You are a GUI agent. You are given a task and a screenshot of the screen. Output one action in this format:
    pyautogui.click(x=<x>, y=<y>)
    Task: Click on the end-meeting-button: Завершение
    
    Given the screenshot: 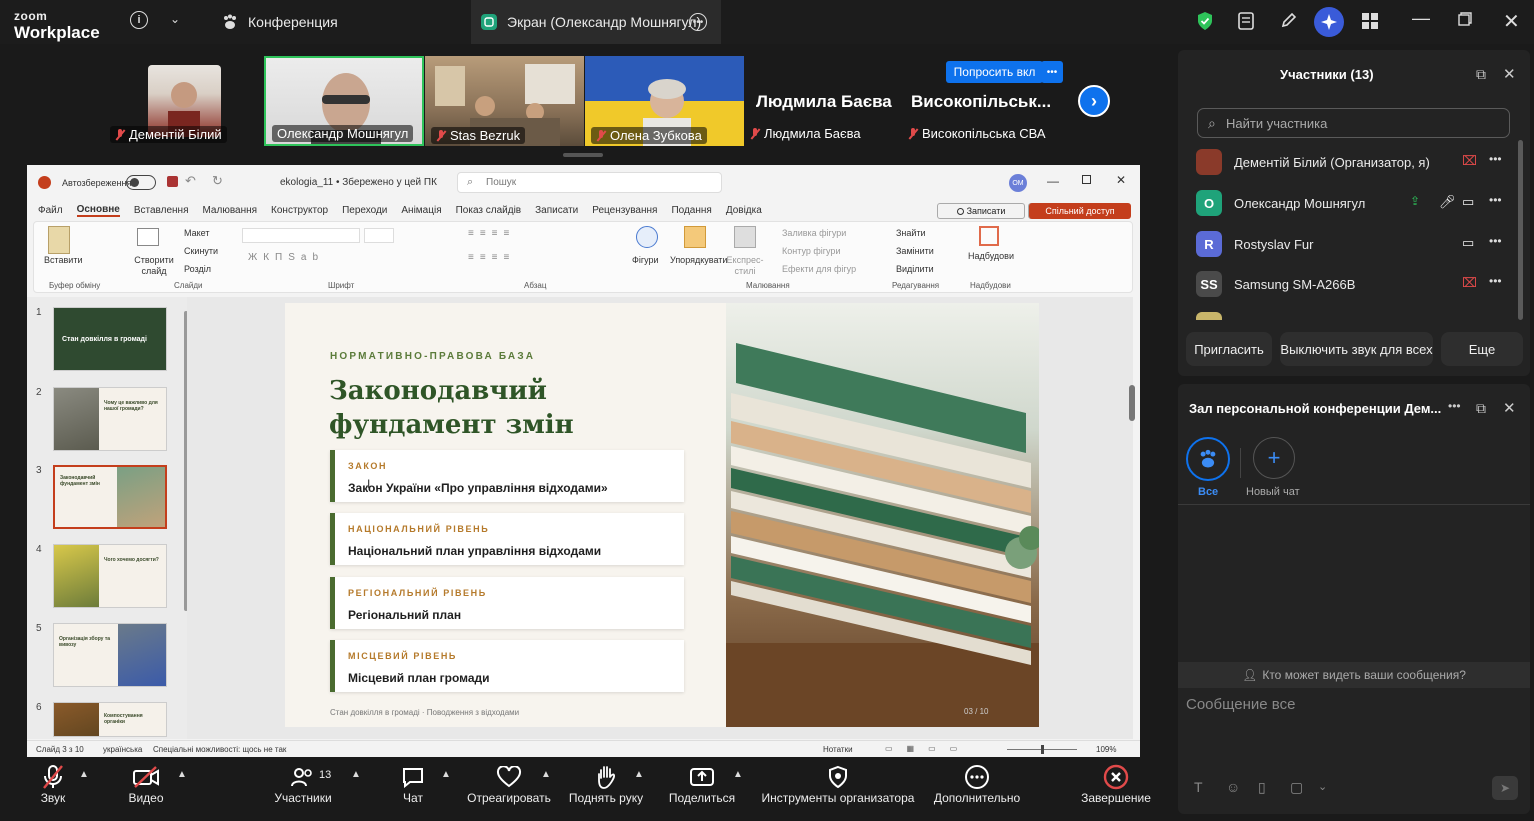 What is the action you would take?
    pyautogui.click(x=1116, y=784)
    